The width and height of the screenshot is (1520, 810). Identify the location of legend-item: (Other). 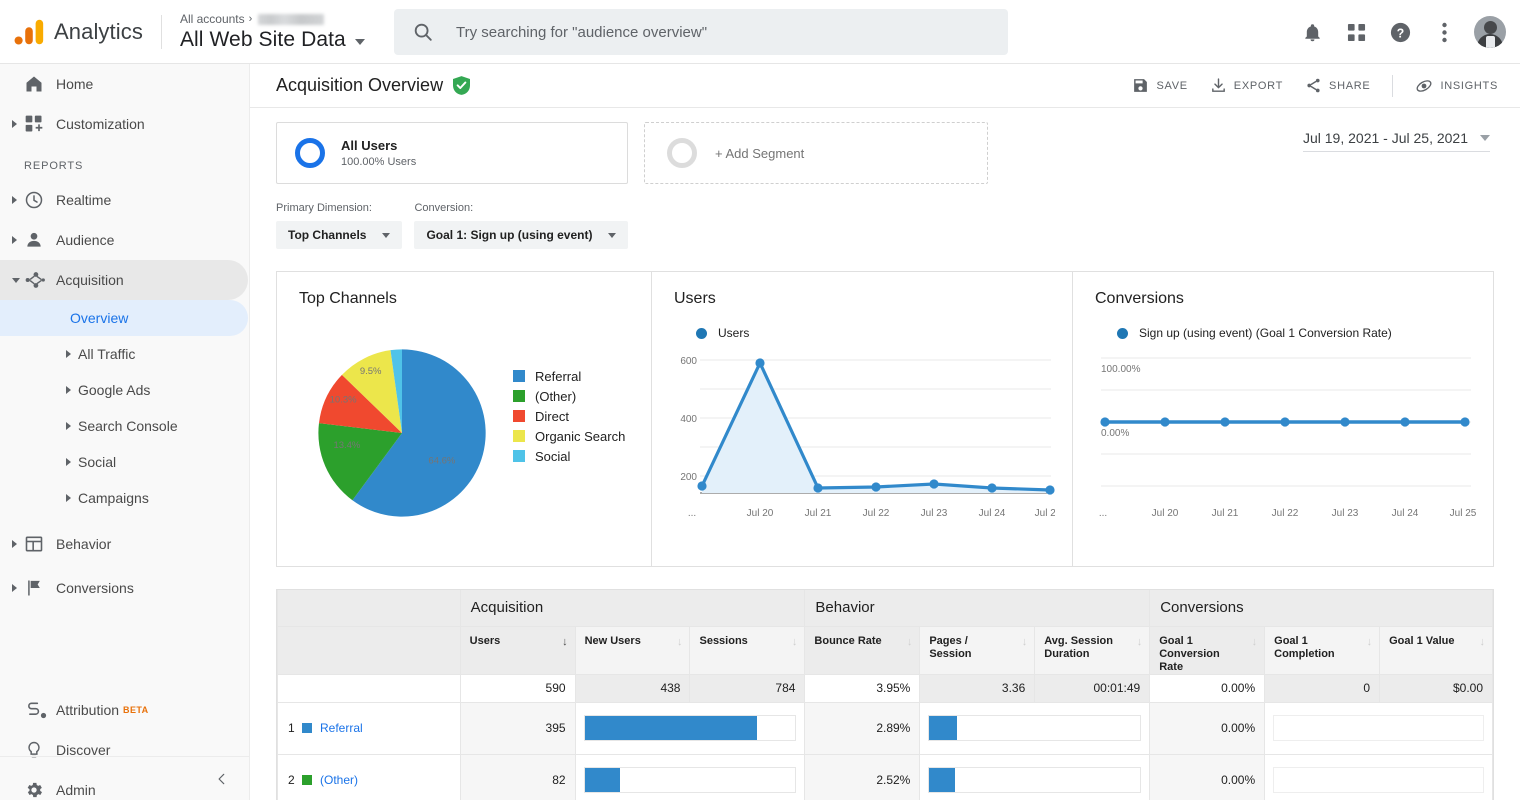
(569, 396).